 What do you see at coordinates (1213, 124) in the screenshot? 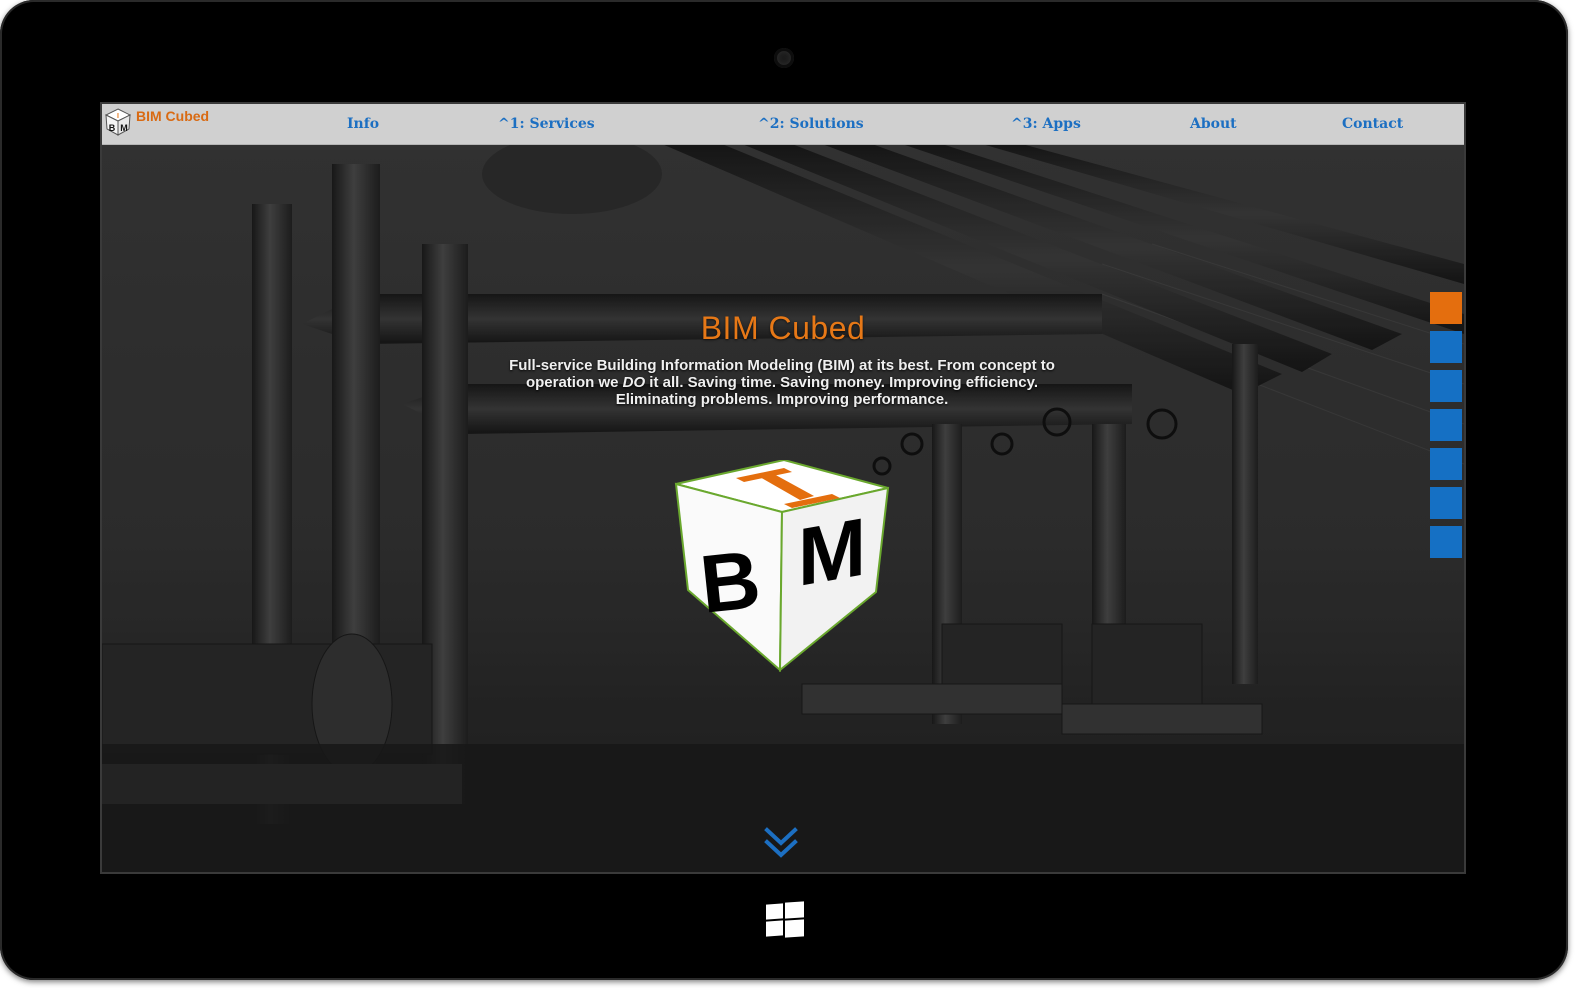
I see `nav-about-link: About` at bounding box center [1213, 124].